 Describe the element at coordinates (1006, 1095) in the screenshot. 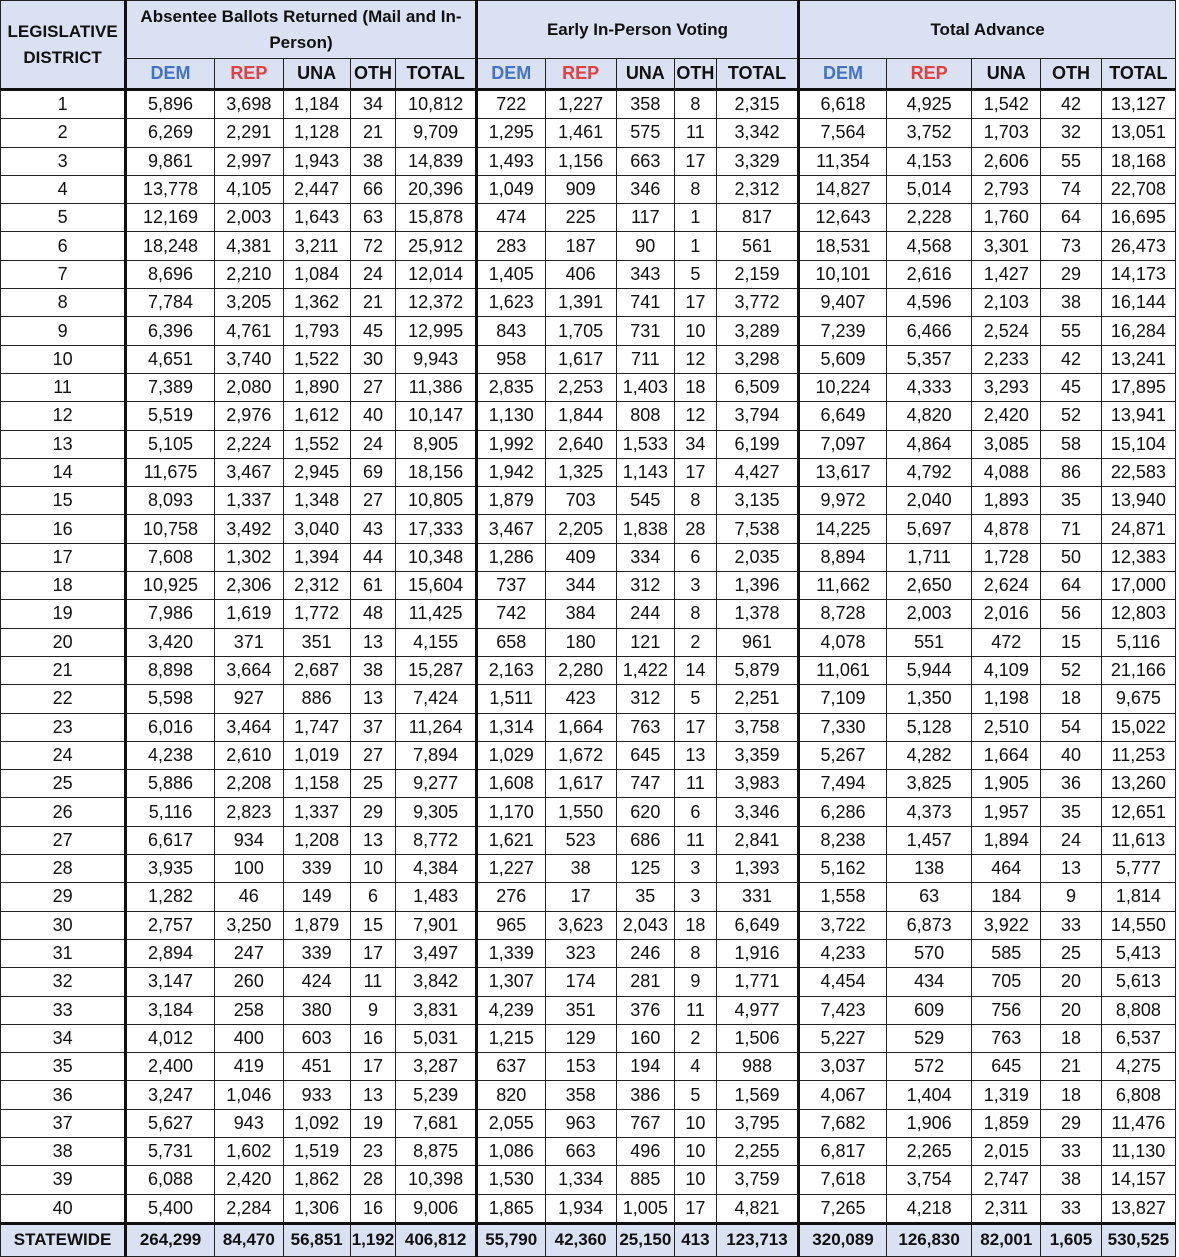

I see `value-cell: 1,319` at that location.